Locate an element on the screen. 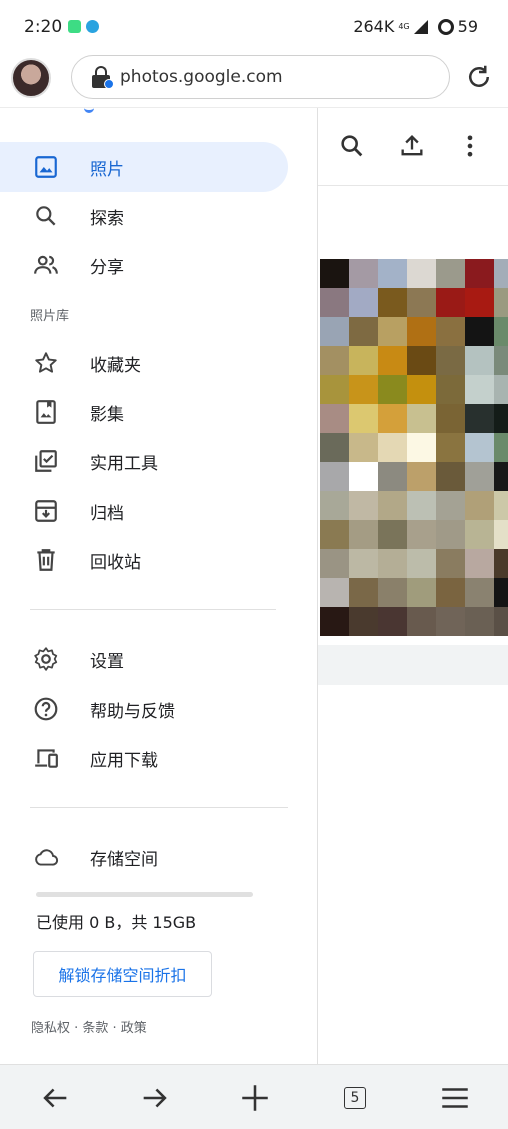 The image size is (508, 1129). divider is located at coordinates (159, 807).